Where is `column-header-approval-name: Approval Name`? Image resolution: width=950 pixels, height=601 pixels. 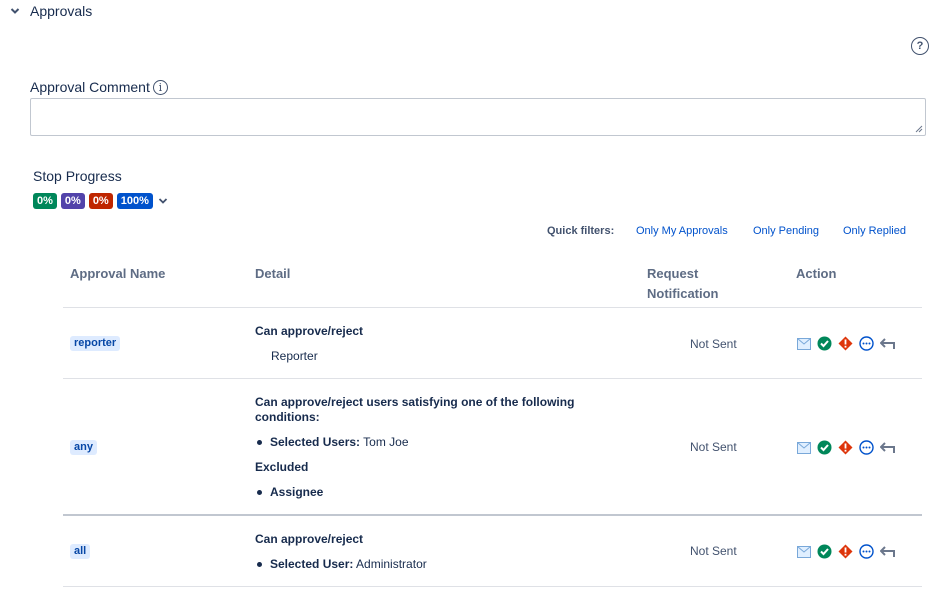
column-header-approval-name: Approval Name is located at coordinates (118, 273).